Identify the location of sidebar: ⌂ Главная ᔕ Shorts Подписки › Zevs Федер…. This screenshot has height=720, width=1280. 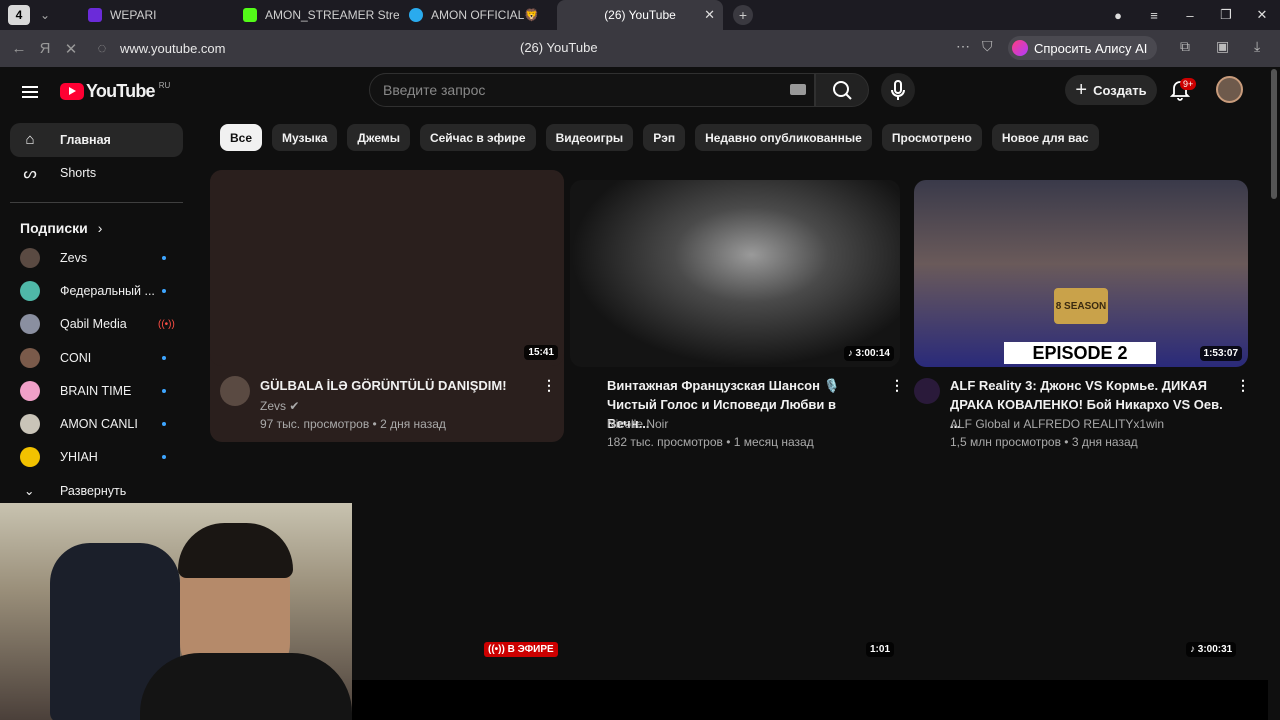
(97, 315).